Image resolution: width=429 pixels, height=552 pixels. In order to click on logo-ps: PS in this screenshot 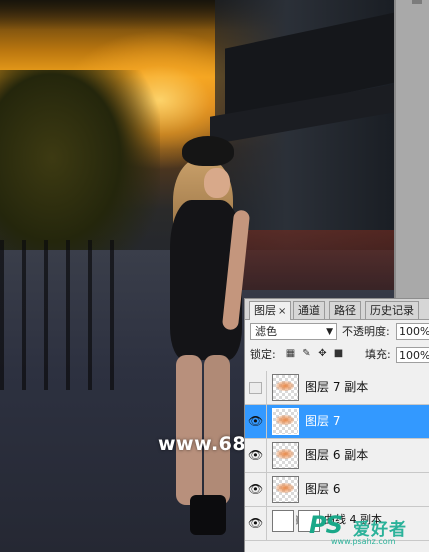, I will do `click(326, 525)`.